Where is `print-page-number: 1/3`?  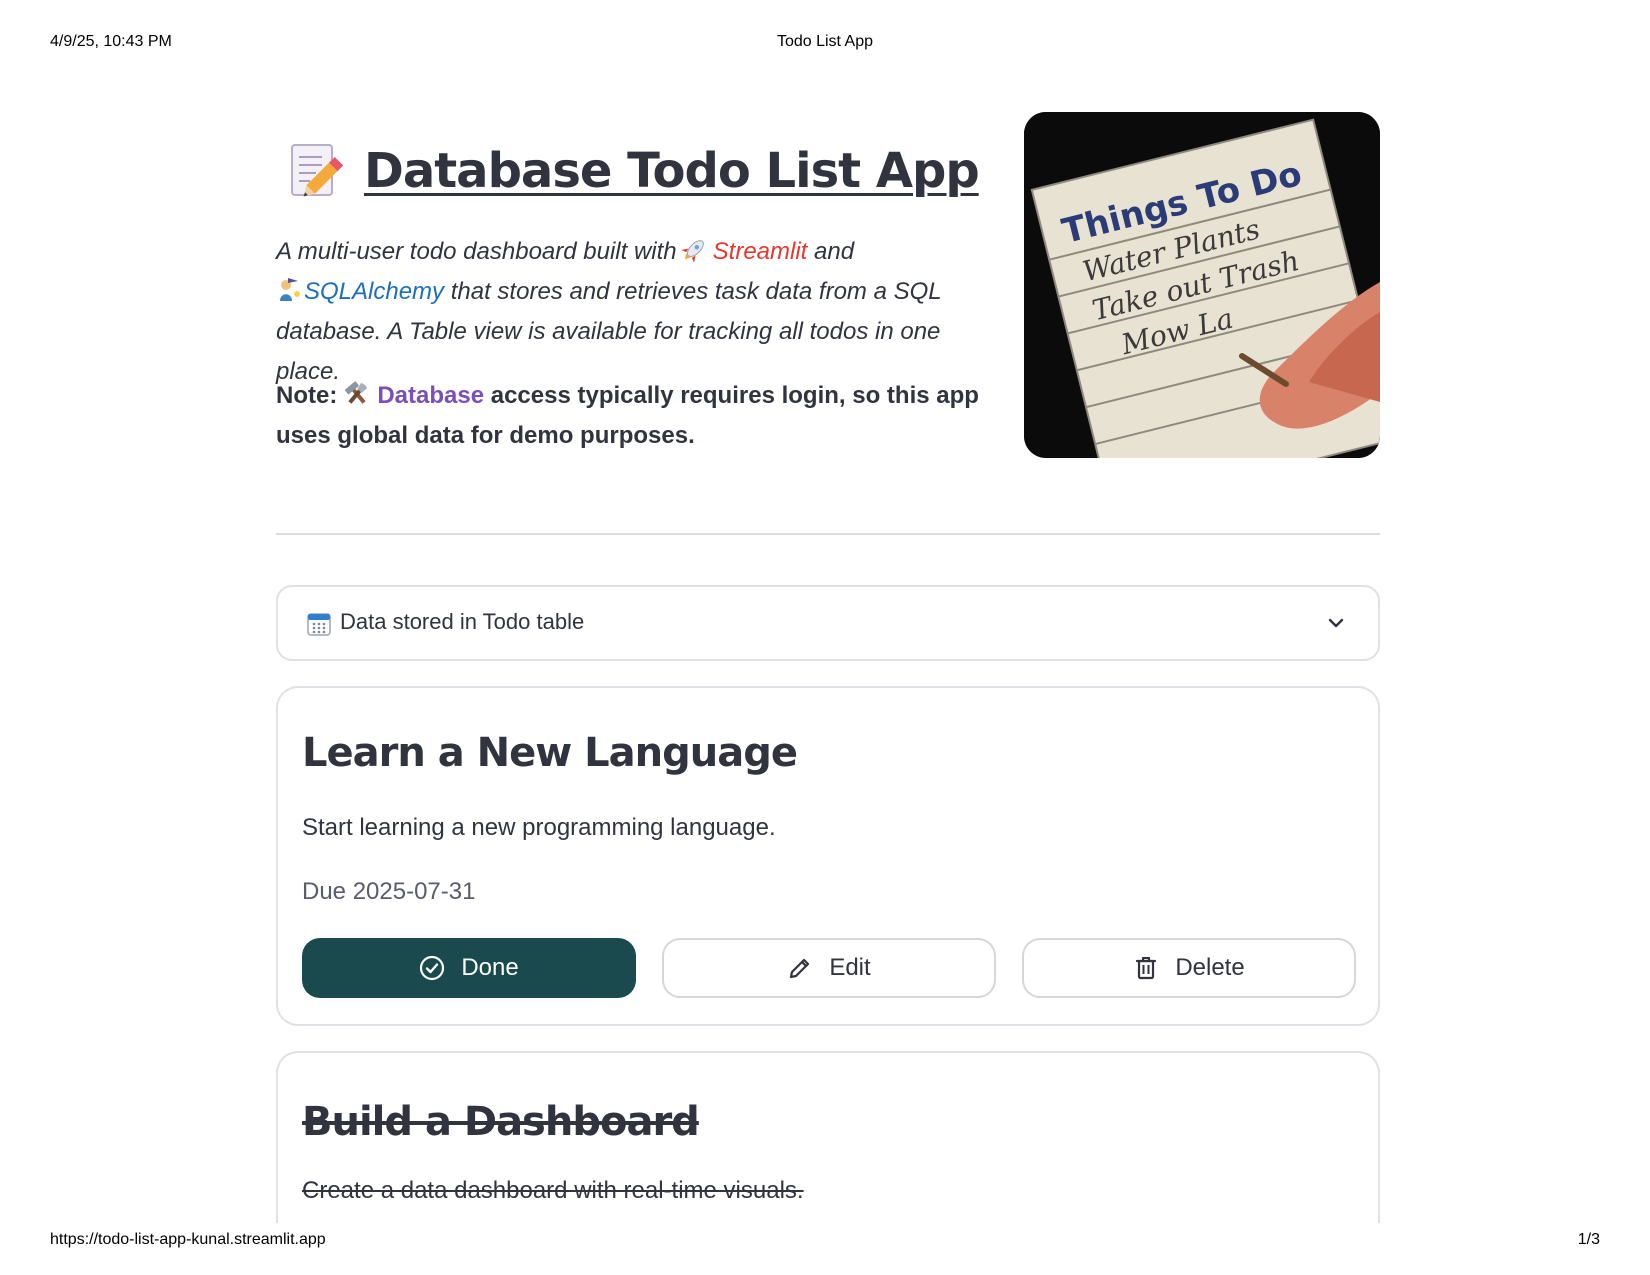 print-page-number: 1/3 is located at coordinates (1588, 1239).